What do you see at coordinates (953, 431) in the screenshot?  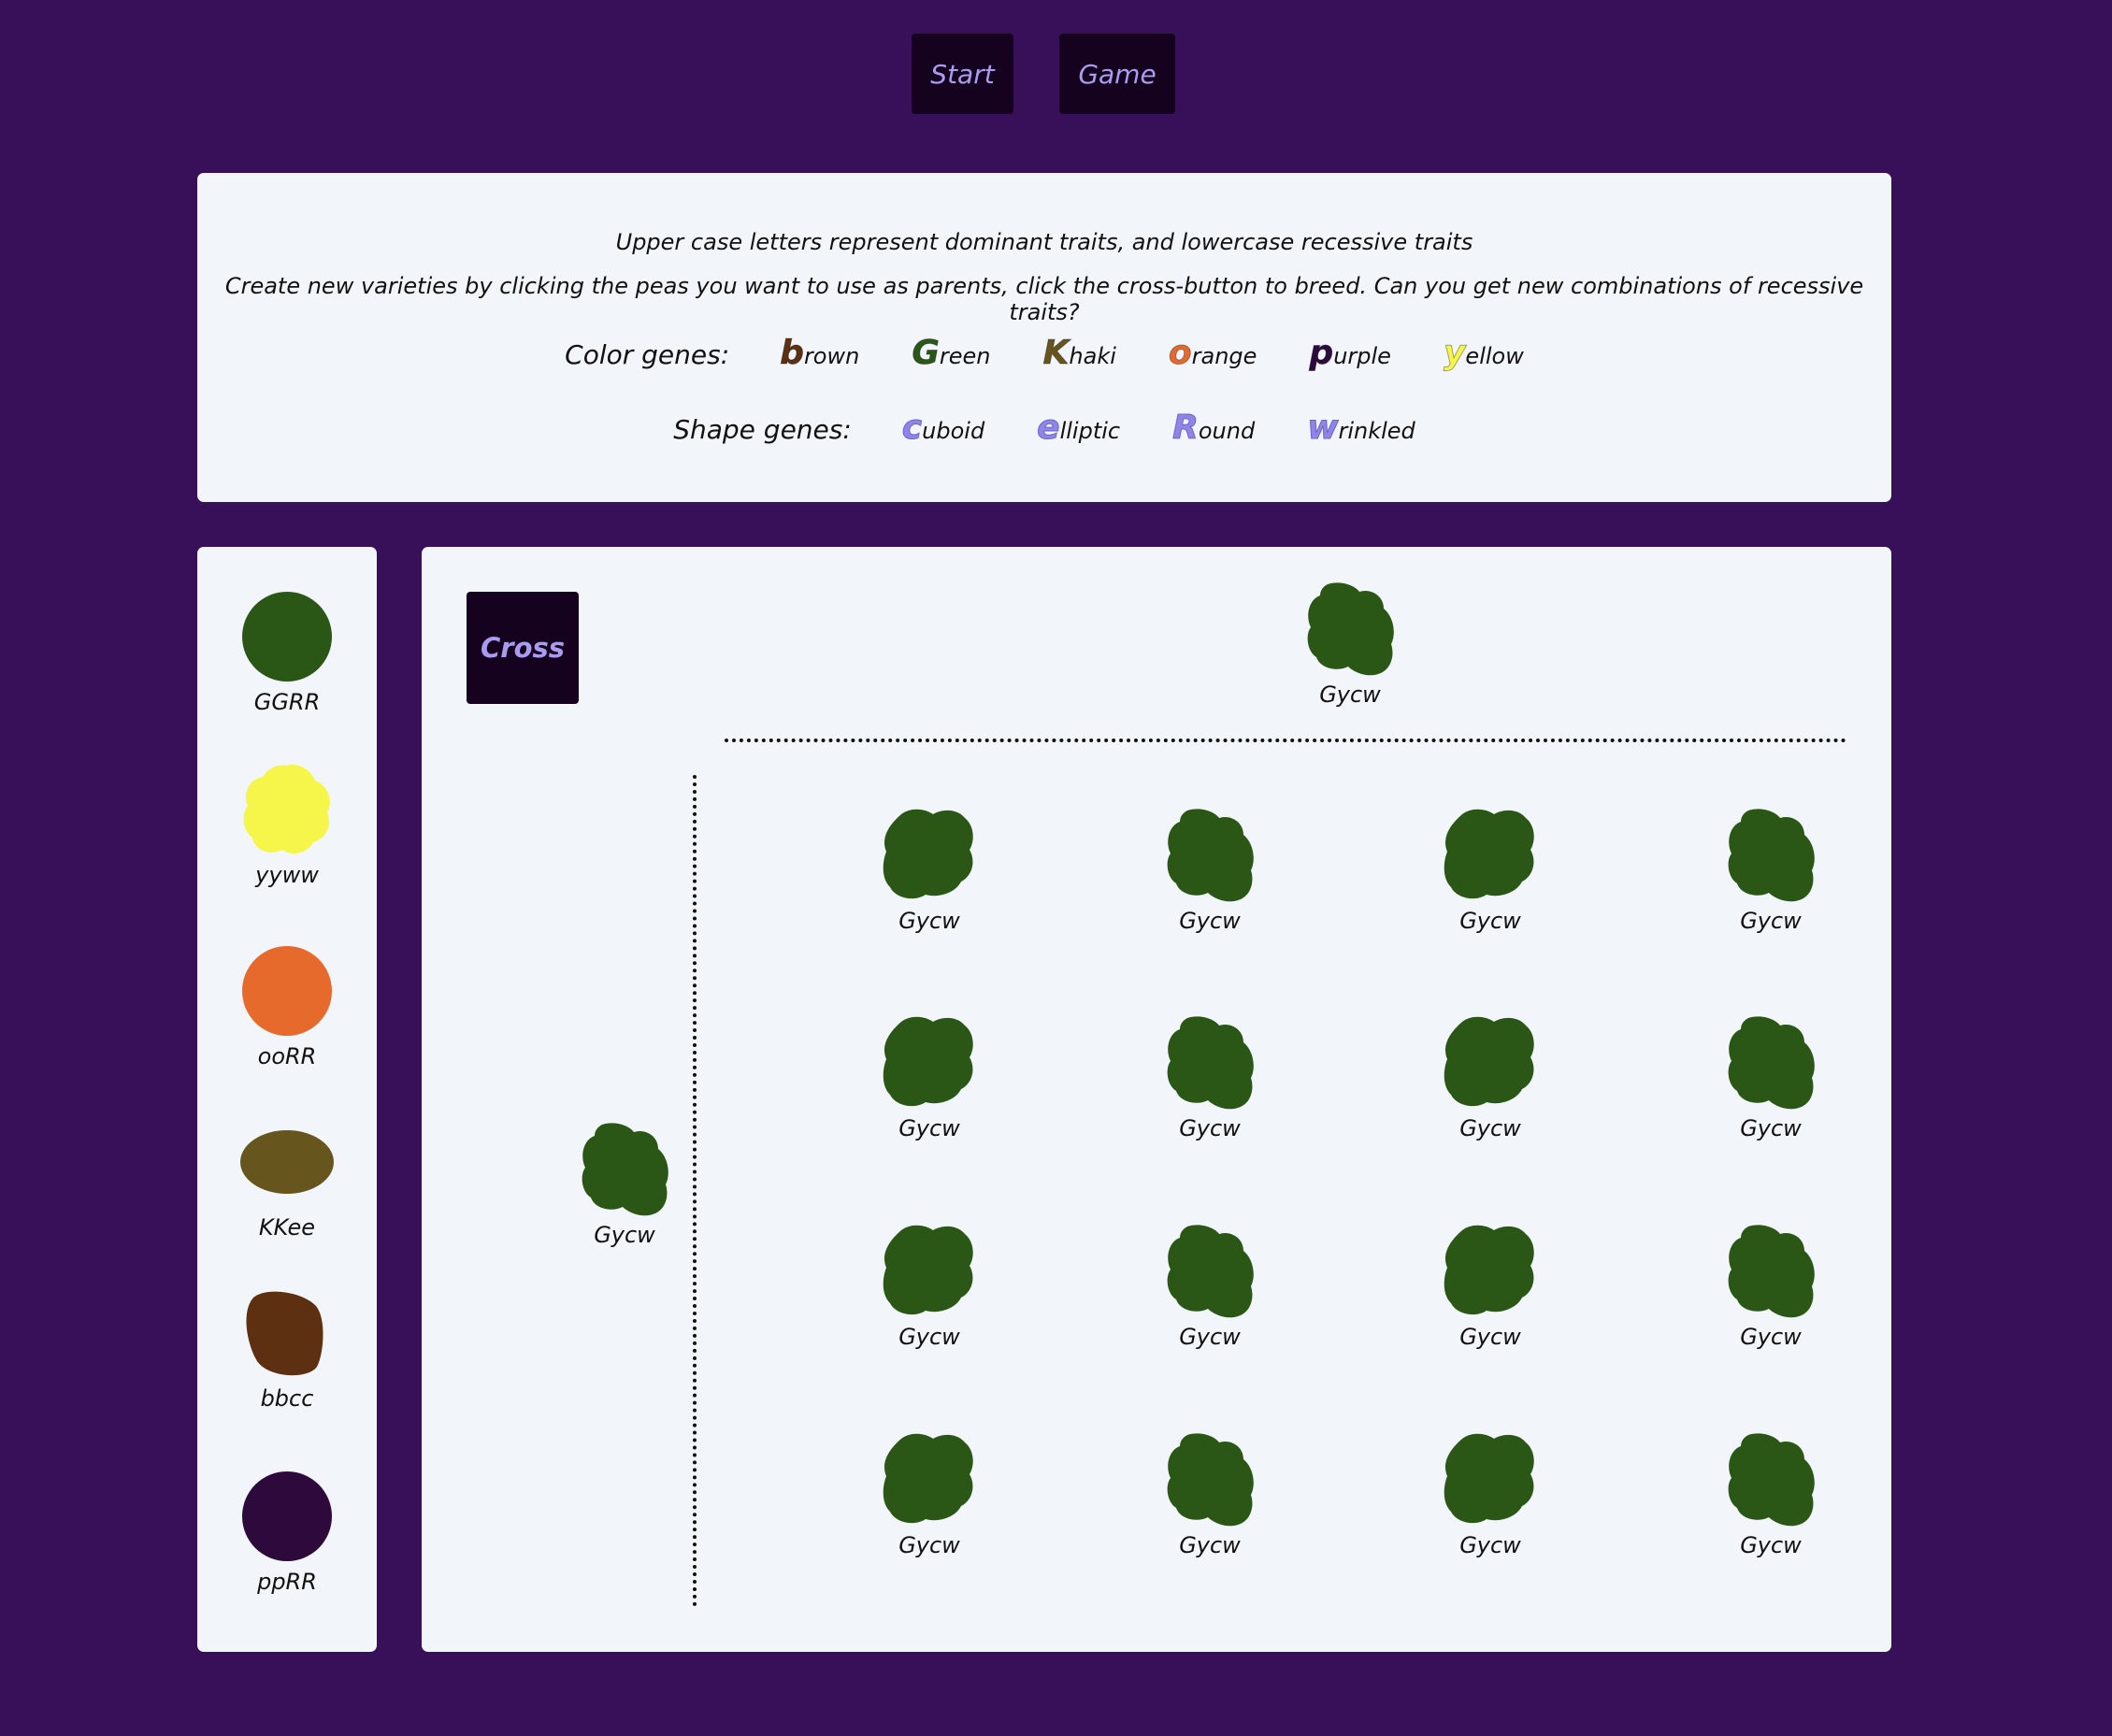 I see `gene-name: uboid` at bounding box center [953, 431].